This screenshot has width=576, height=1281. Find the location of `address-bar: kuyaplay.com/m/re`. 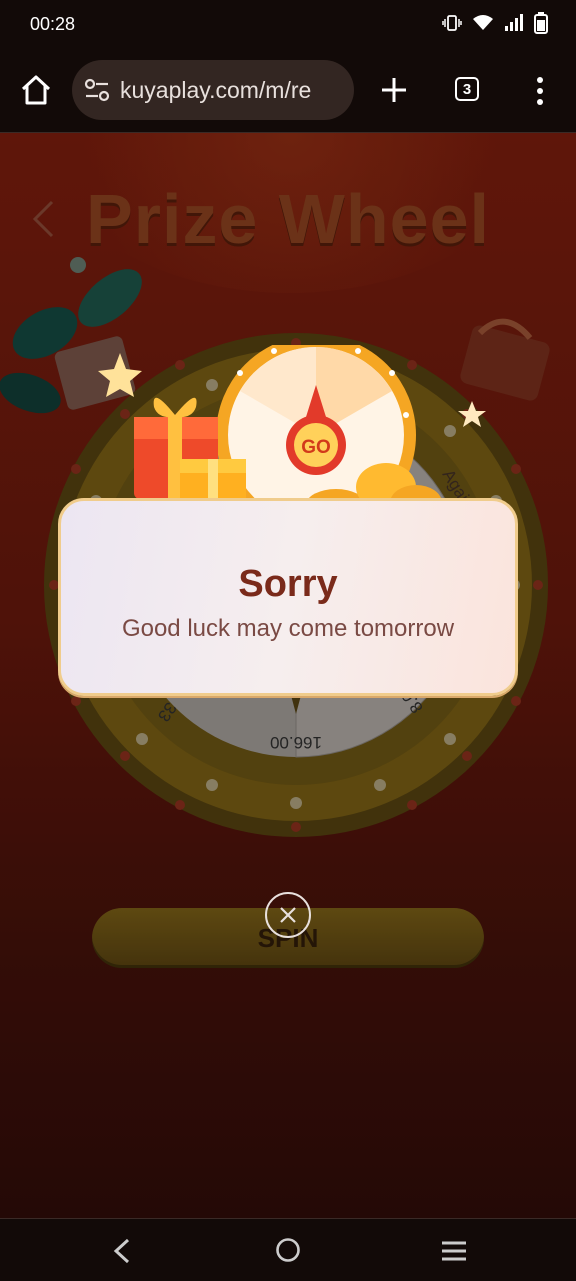

address-bar: kuyaplay.com/m/re is located at coordinates (213, 90).